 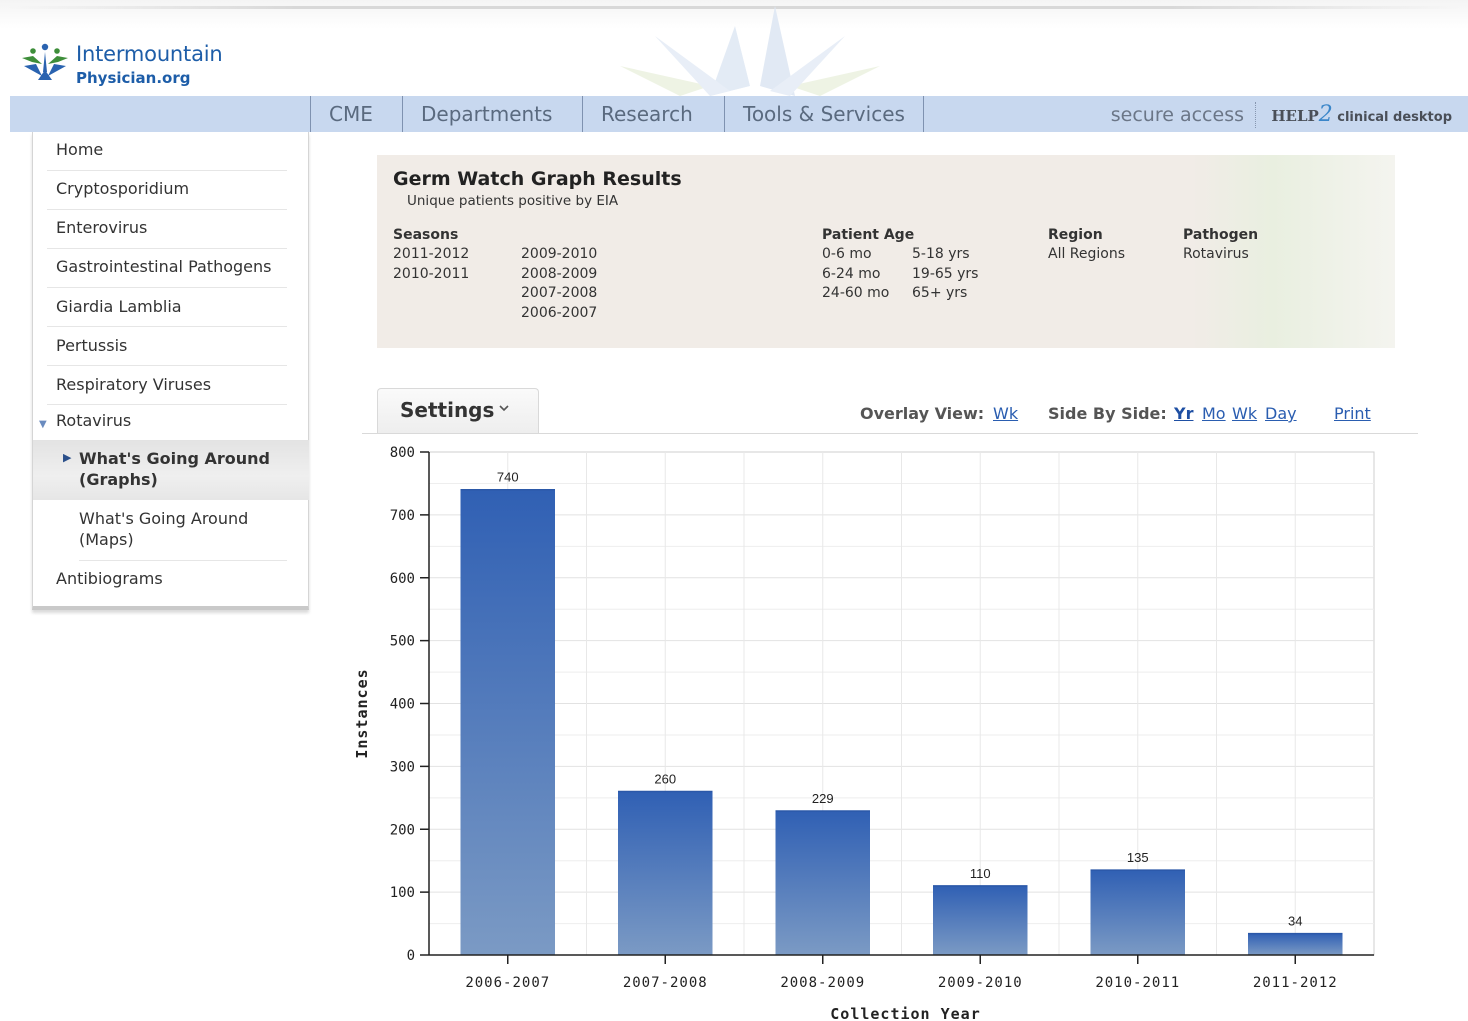 I want to click on seasons-column-1: 2011-2012 2010-2011, so click(x=431, y=264).